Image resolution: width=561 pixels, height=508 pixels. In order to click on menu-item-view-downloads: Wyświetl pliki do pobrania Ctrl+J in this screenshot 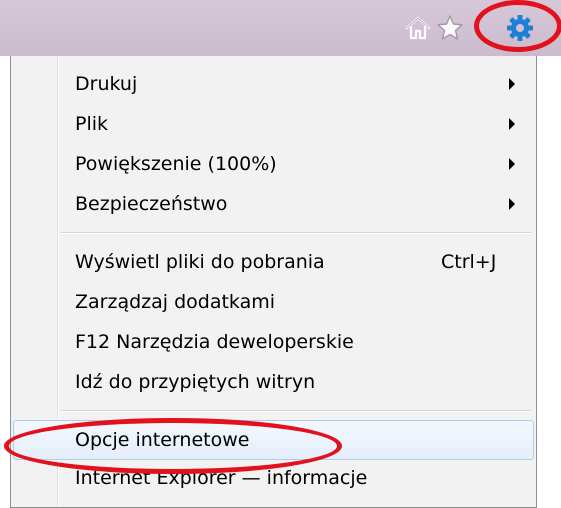, I will do `click(273, 262)`.